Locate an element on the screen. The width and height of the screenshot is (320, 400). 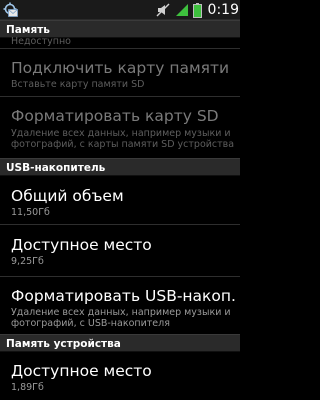
item-value: 11,50Гб is located at coordinates (30, 212).